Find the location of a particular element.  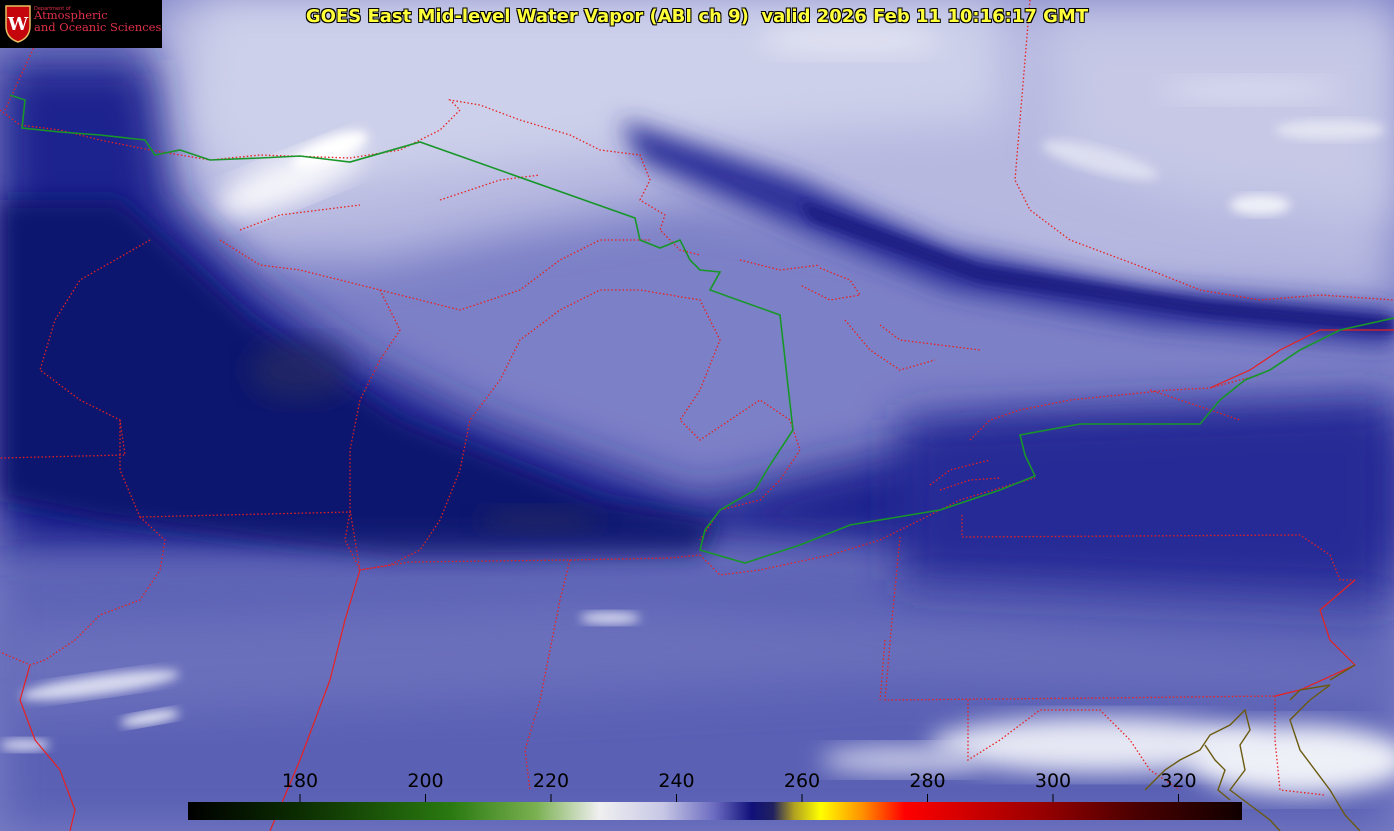

colorbar-tick-label: 300 is located at coordinates (1053, 781).